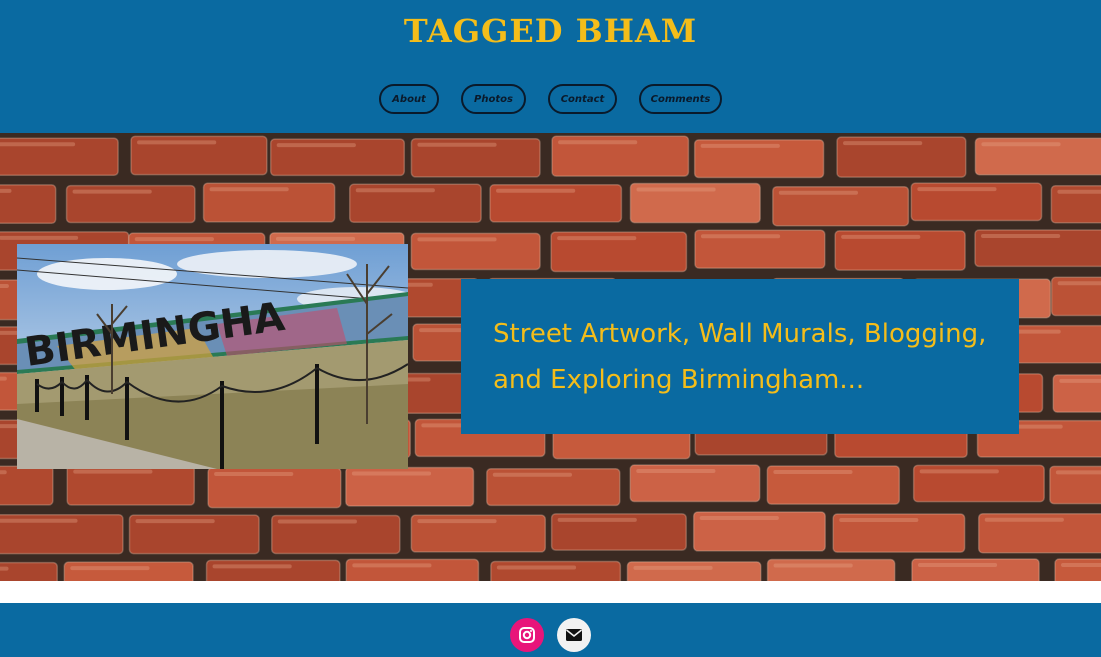 This screenshot has width=1101, height=657. Describe the element at coordinates (550, 31) in the screenshot. I see `site-title: TAGGED BHAM` at that location.